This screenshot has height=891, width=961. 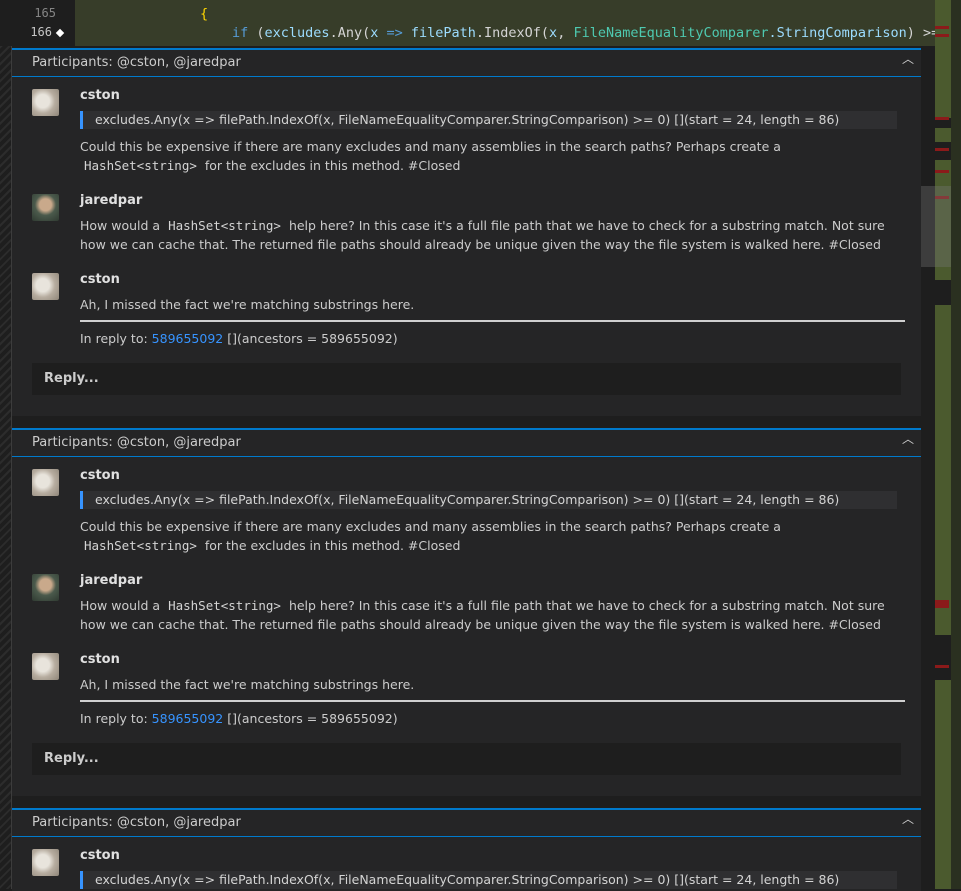 I want to click on overview-ruler, so click(x=928, y=467).